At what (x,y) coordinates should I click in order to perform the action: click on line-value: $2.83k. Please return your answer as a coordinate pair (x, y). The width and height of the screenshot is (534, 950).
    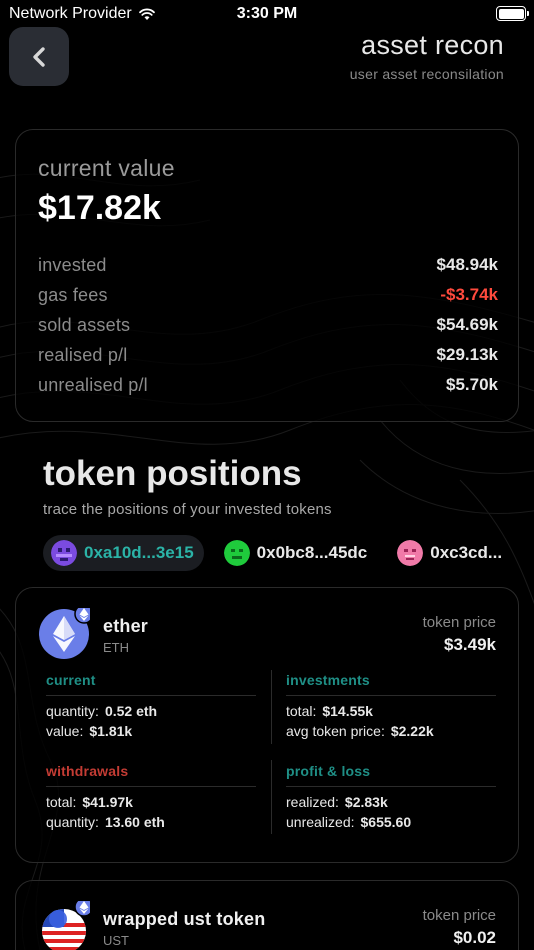
    Looking at the image, I should click on (366, 802).